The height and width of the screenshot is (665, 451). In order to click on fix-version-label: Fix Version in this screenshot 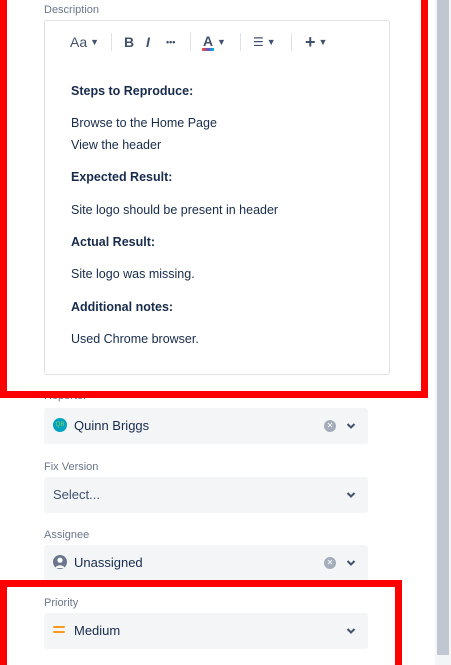, I will do `click(71, 467)`.